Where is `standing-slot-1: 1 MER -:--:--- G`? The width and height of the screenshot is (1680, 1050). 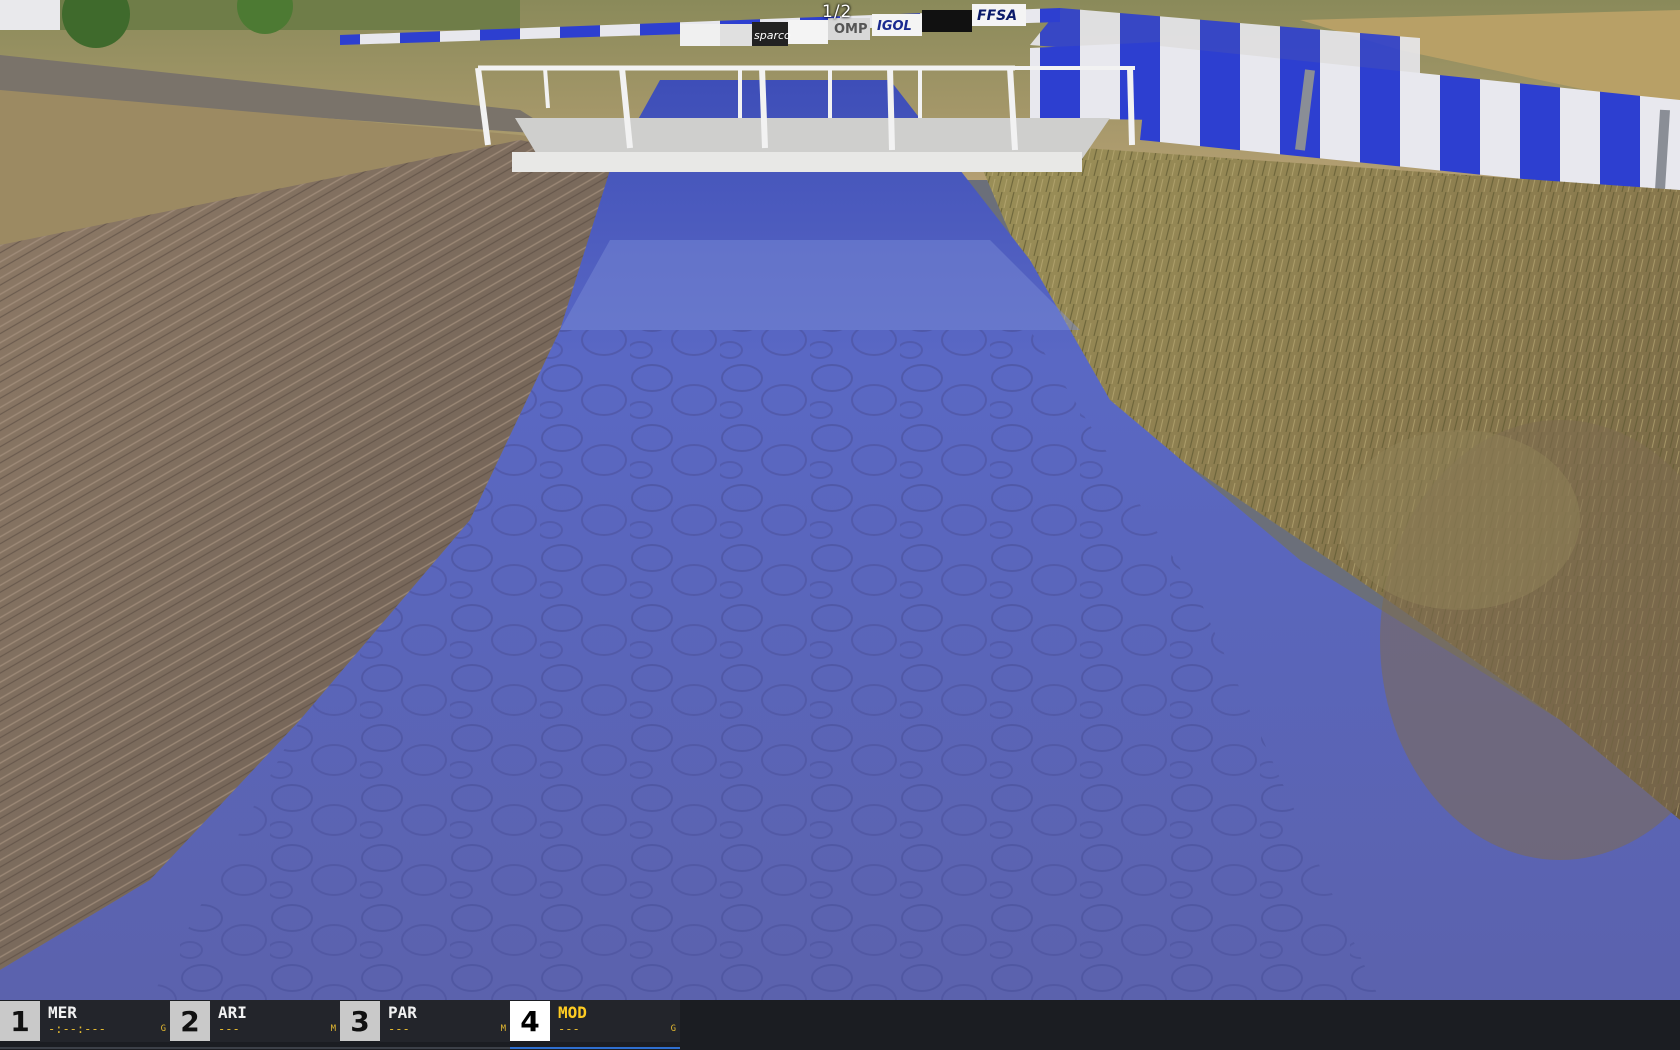 standing-slot-1: 1 MER -:--:--- G is located at coordinates (85, 1025).